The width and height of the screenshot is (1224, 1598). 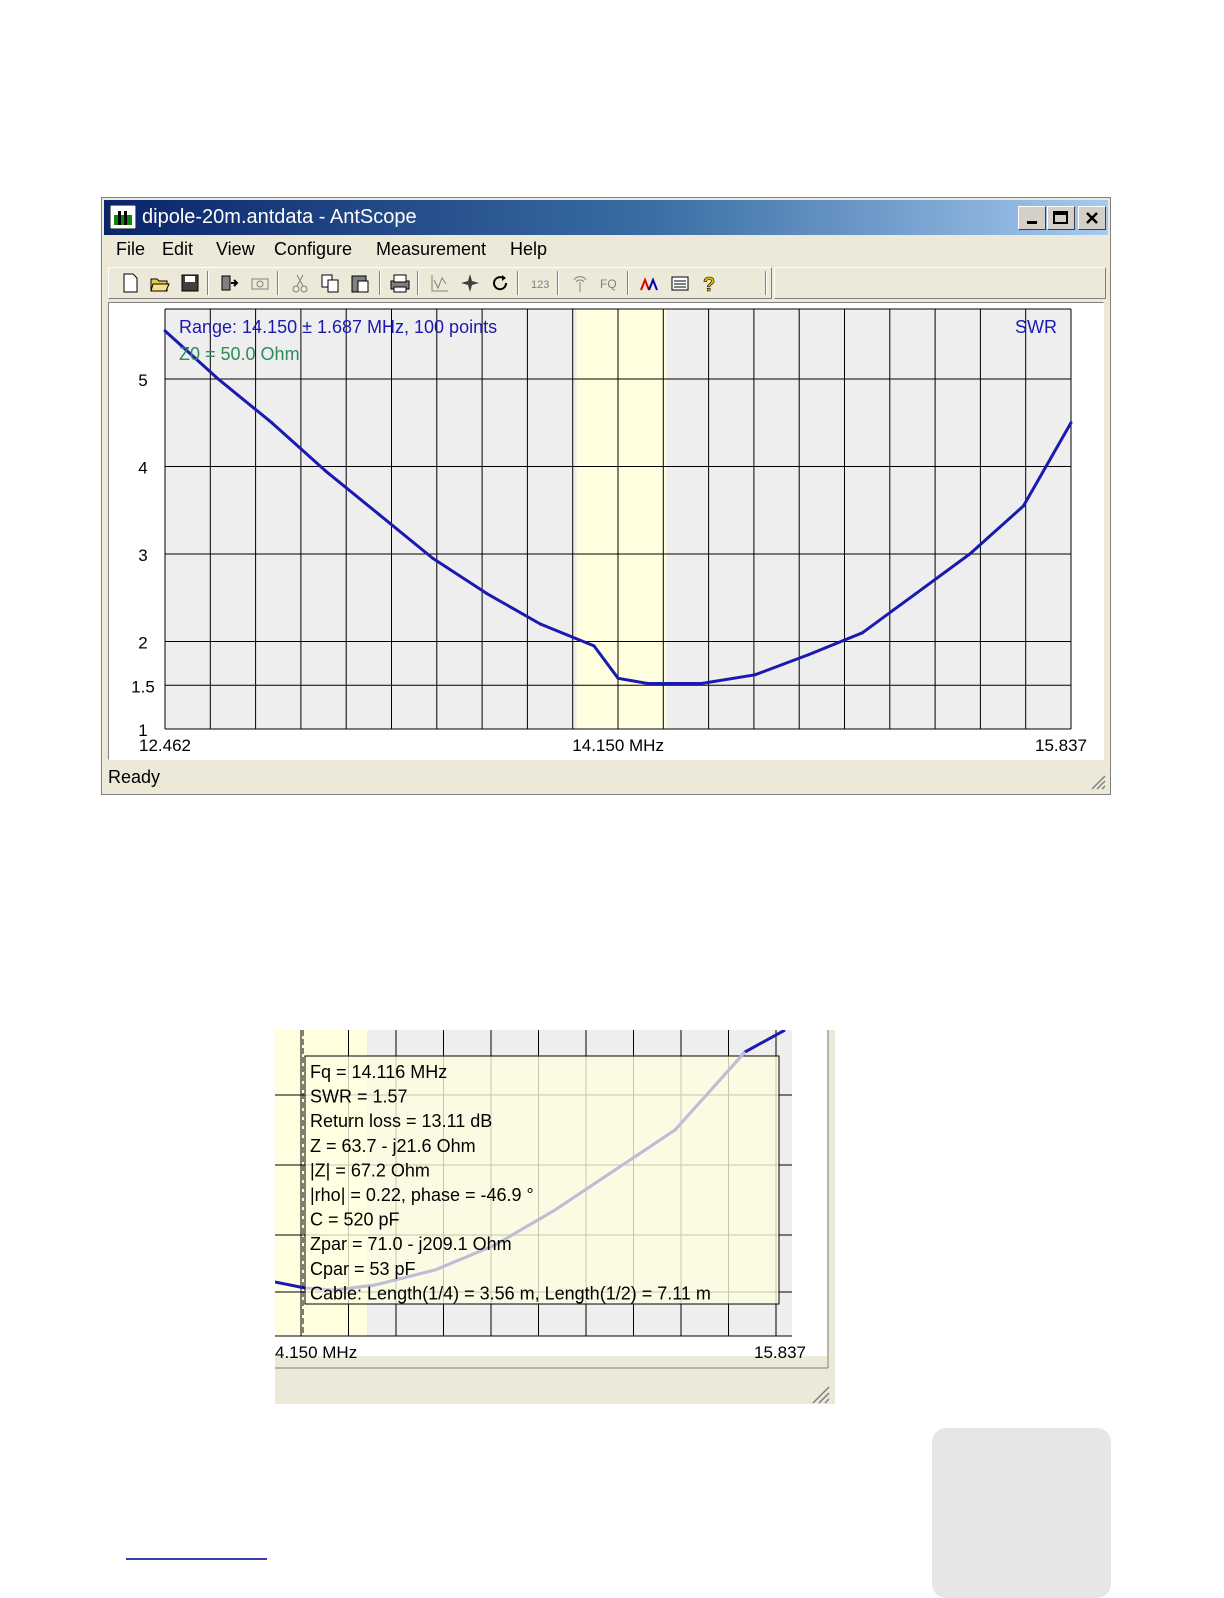 I want to click on print-icon, so click(x=400, y=283).